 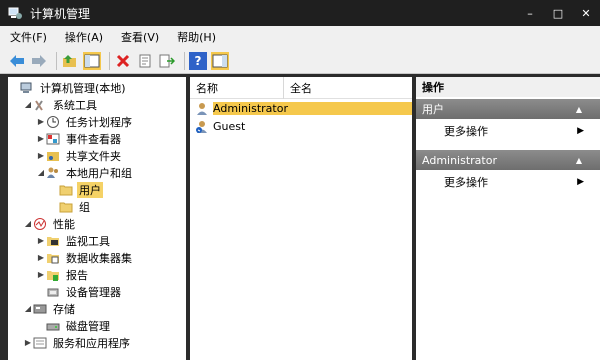 I want to click on tree-item-label: 性能, so click(x=64, y=224).